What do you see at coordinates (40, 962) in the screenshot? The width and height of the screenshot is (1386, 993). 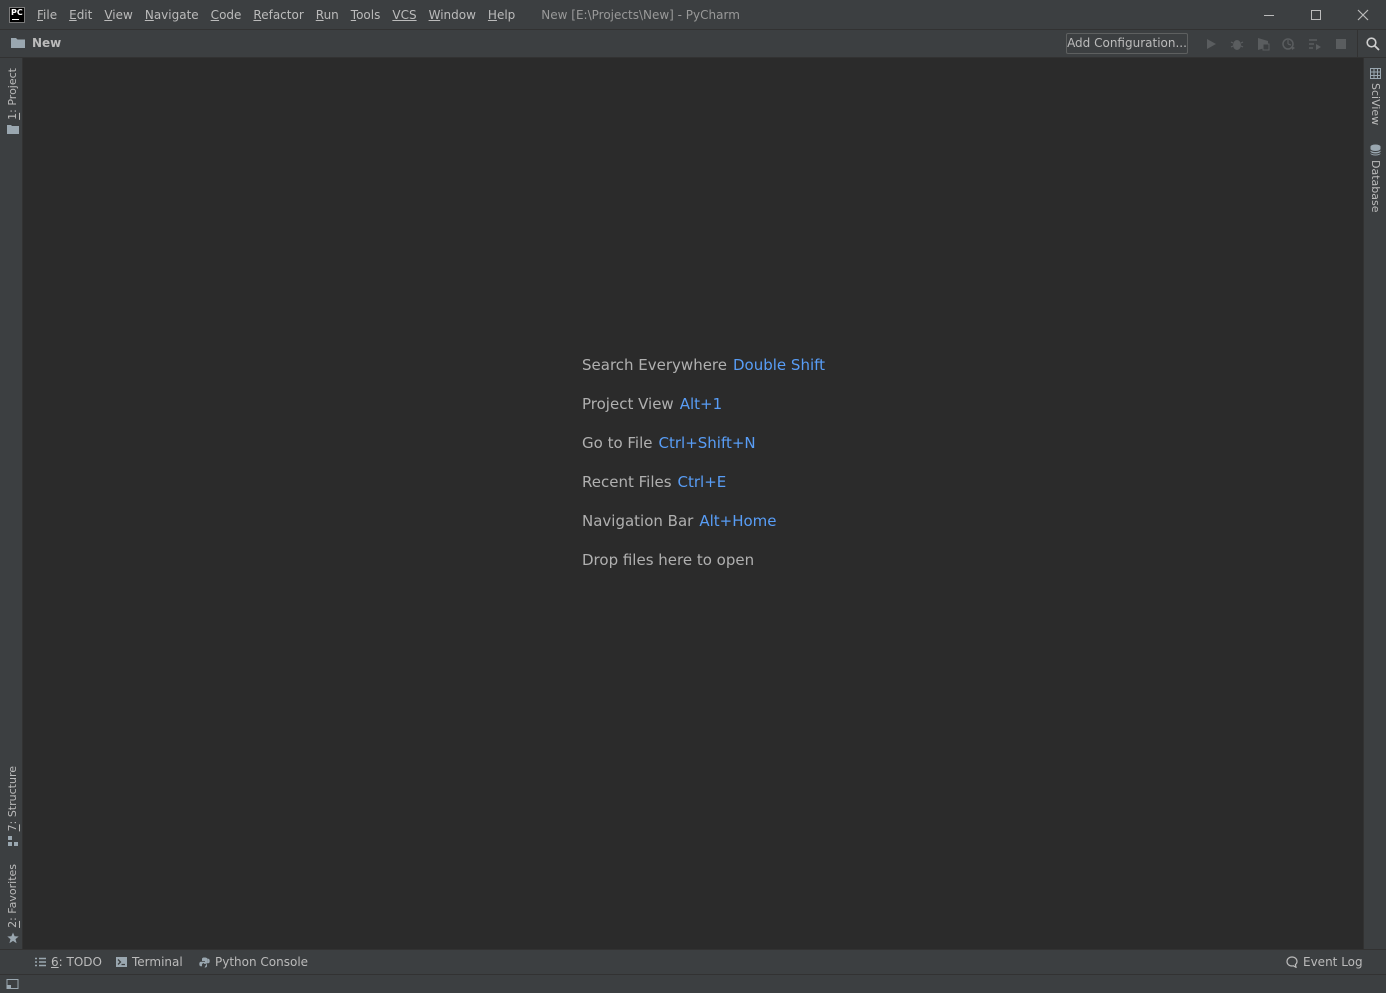 I see `todo-icon` at bounding box center [40, 962].